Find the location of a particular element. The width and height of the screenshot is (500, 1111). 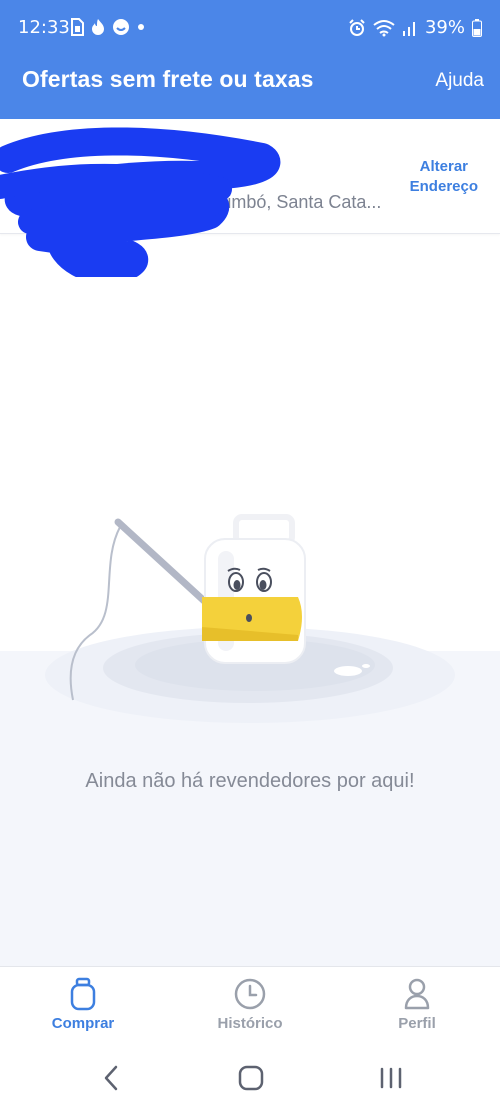

system-nav-bar is located at coordinates (250, 1079).